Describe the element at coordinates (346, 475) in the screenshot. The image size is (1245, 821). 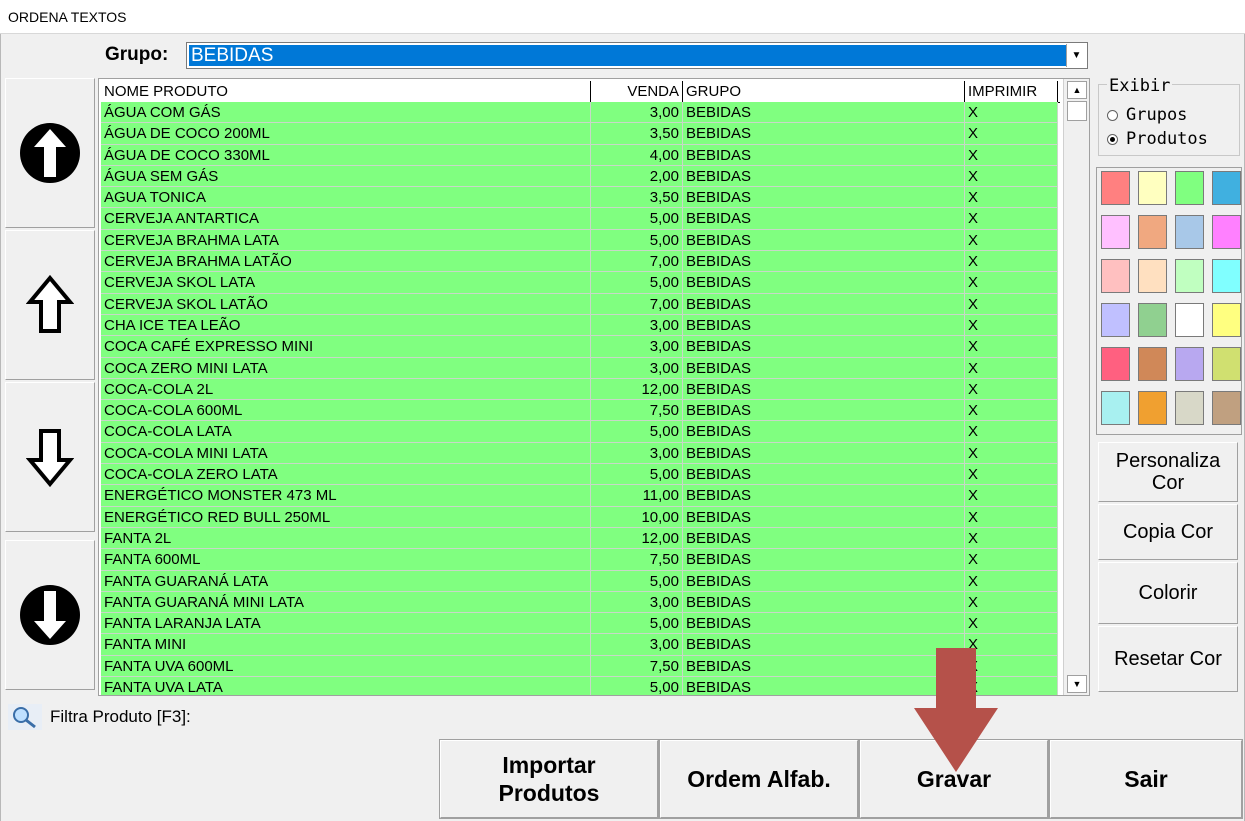
I see `cell-nome-produto: COCA-COLA ZERO LATA` at that location.